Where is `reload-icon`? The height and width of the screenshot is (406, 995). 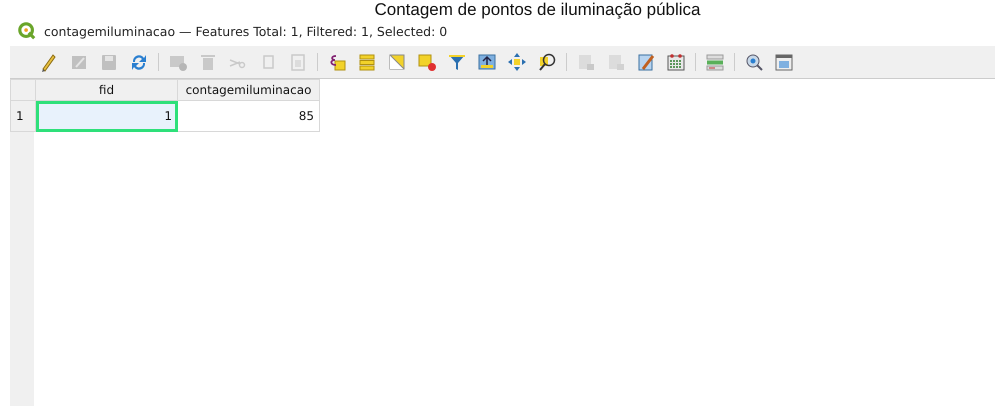 reload-icon is located at coordinates (139, 62).